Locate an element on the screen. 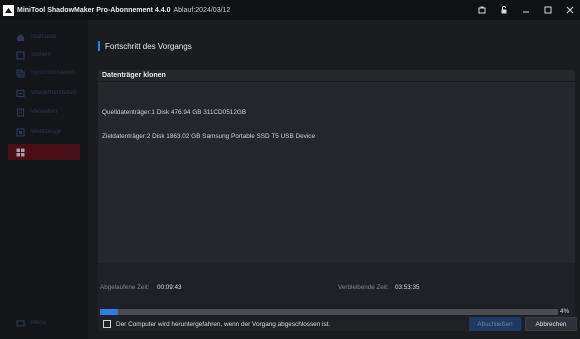 The height and width of the screenshot is (339, 580). panel-header: Datenträger klonen is located at coordinates (134, 75).